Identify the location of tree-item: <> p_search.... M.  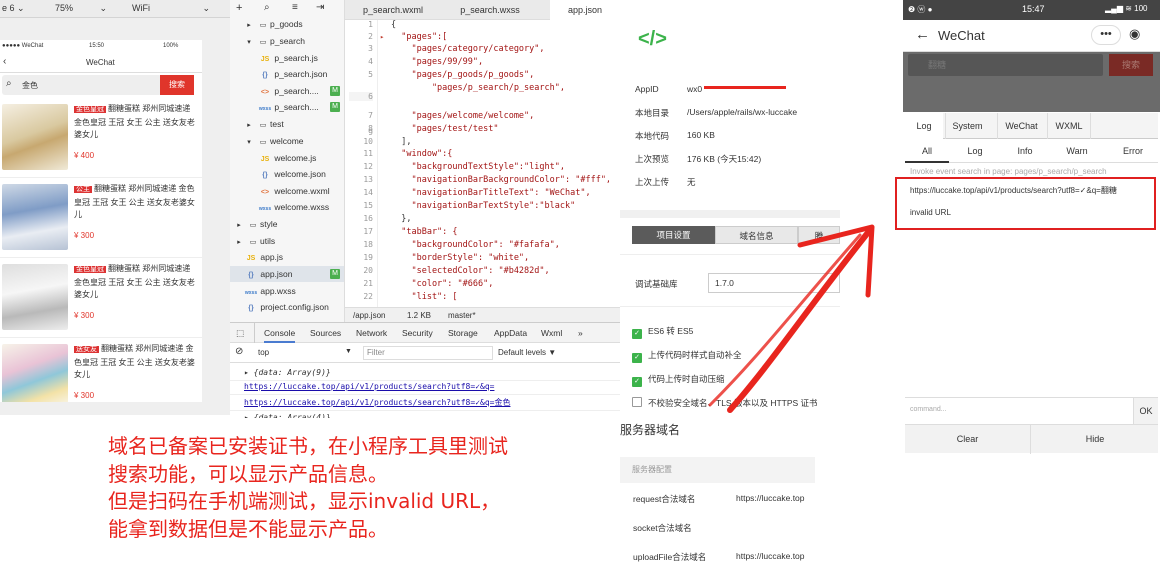
(301, 91).